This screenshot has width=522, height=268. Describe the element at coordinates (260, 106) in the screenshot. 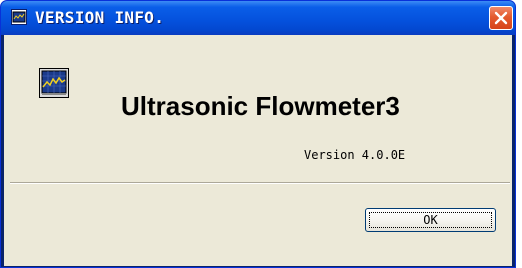

I see `app-name: Ultrasonic Flowmeter3` at that location.